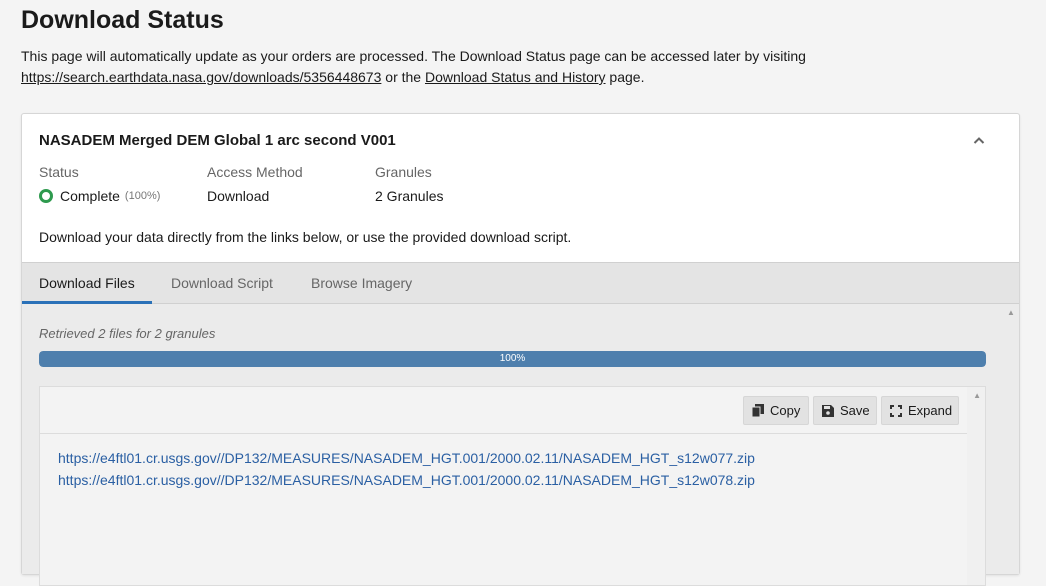 The height and width of the screenshot is (586, 1046). What do you see at coordinates (222, 283) in the screenshot?
I see `tab-download-script: Download Script` at bounding box center [222, 283].